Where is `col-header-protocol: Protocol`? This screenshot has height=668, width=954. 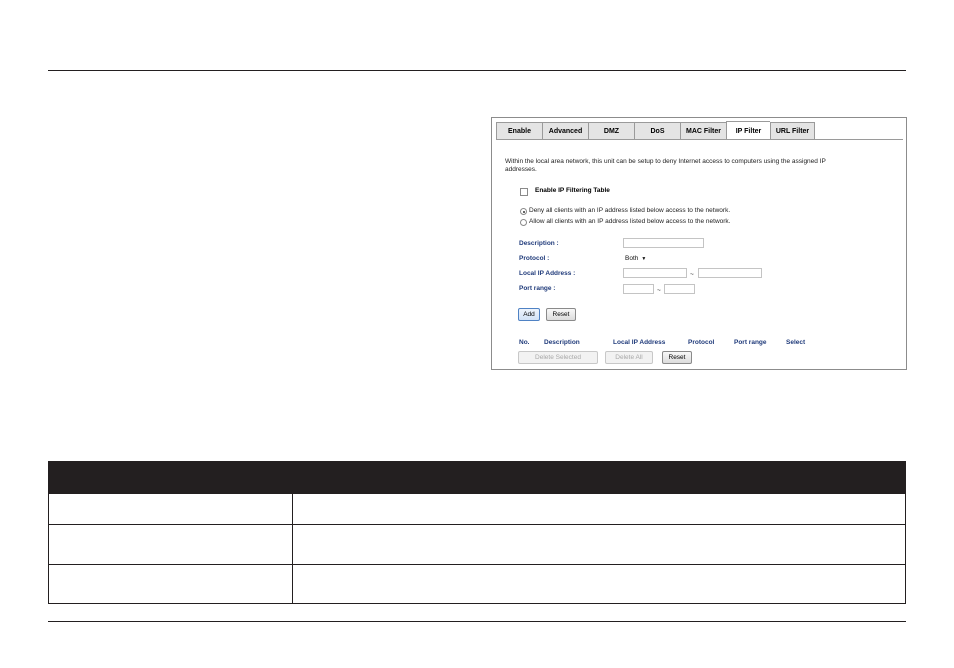 col-header-protocol: Protocol is located at coordinates (701, 342).